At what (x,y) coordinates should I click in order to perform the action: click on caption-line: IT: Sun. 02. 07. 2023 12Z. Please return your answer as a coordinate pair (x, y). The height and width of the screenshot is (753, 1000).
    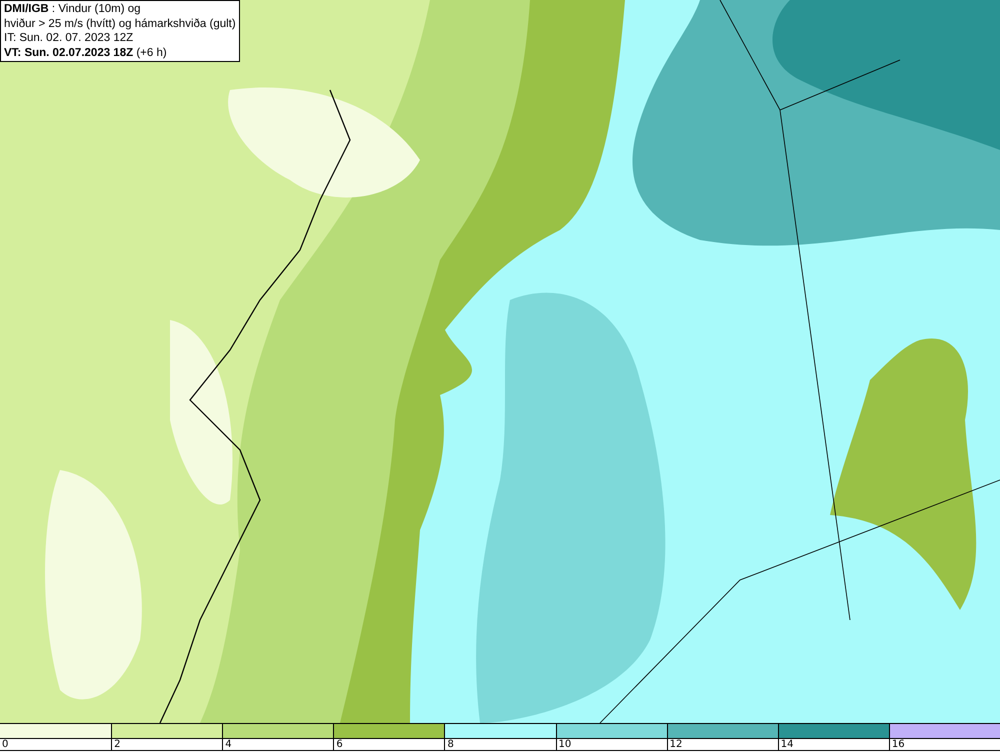
    Looking at the image, I should click on (69, 38).